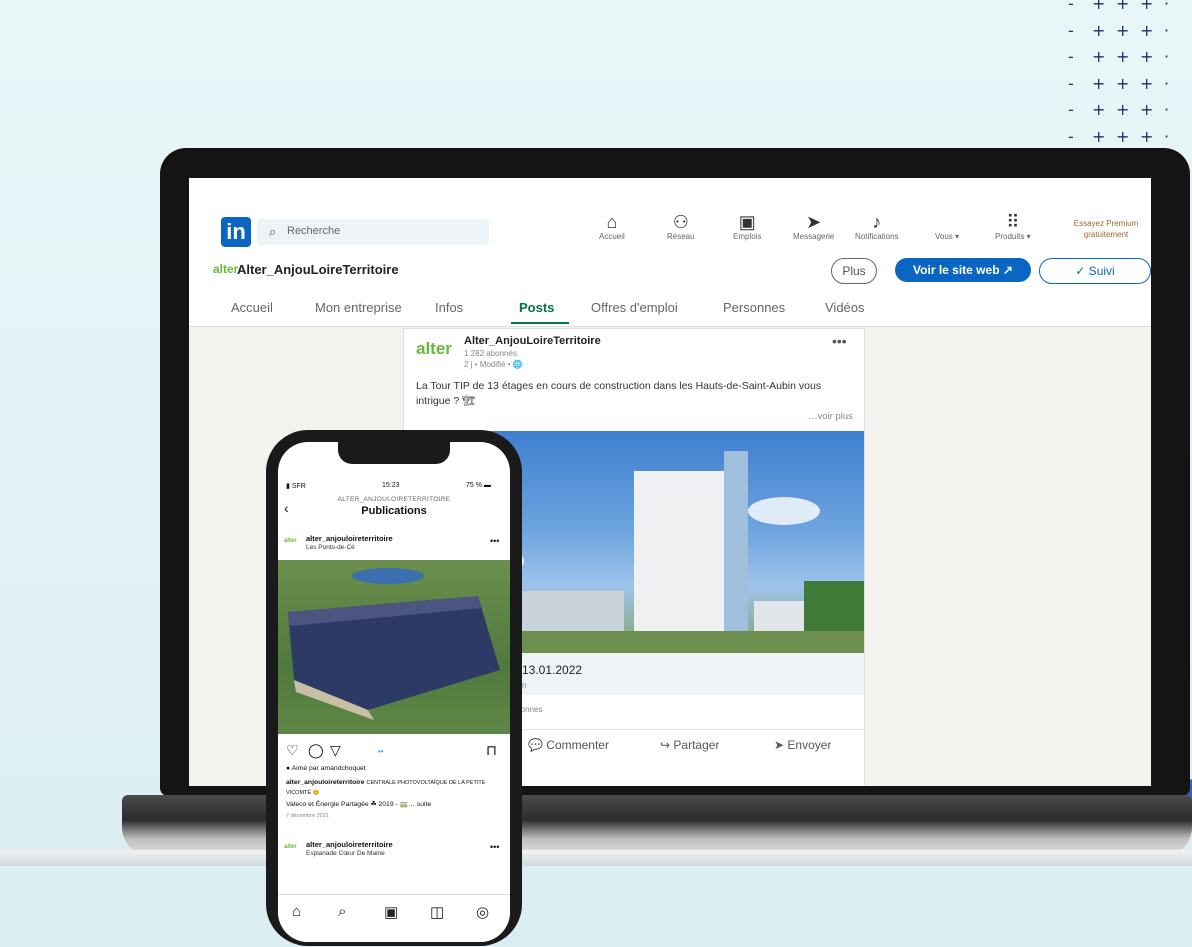  Describe the element at coordinates (490, 353) in the screenshot. I see `post-followers: 1 282 abonnés` at that location.